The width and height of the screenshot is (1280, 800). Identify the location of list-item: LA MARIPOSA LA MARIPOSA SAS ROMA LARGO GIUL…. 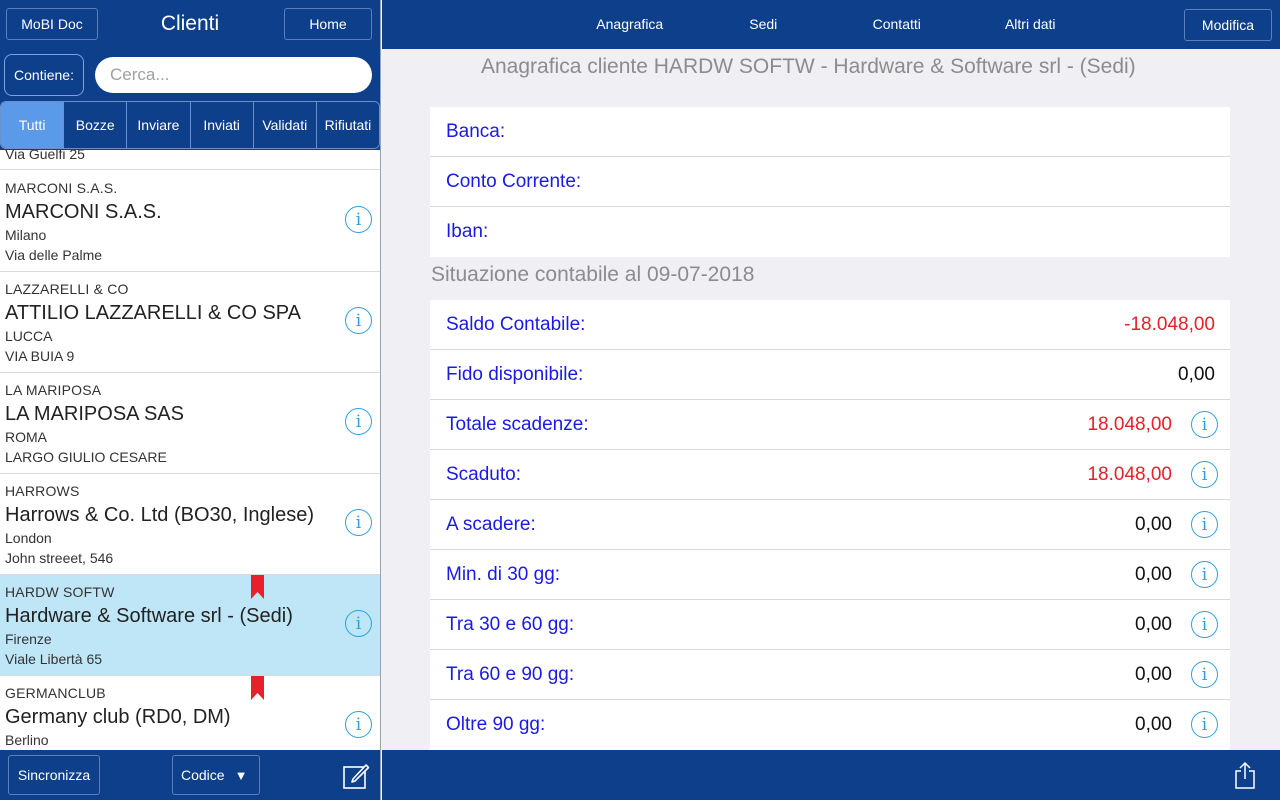
(190, 423).